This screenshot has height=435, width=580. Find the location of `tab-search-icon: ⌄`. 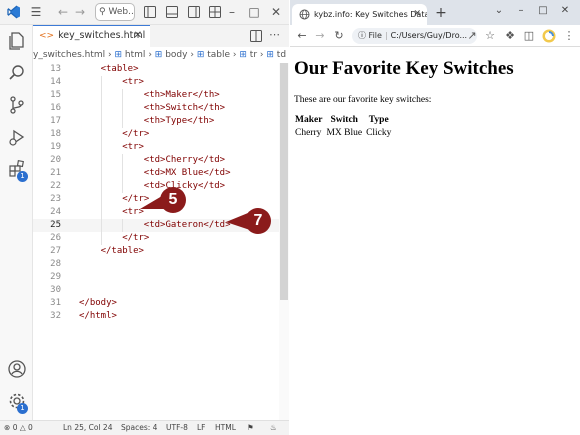

tab-search-icon: ⌄ is located at coordinates (499, 11).